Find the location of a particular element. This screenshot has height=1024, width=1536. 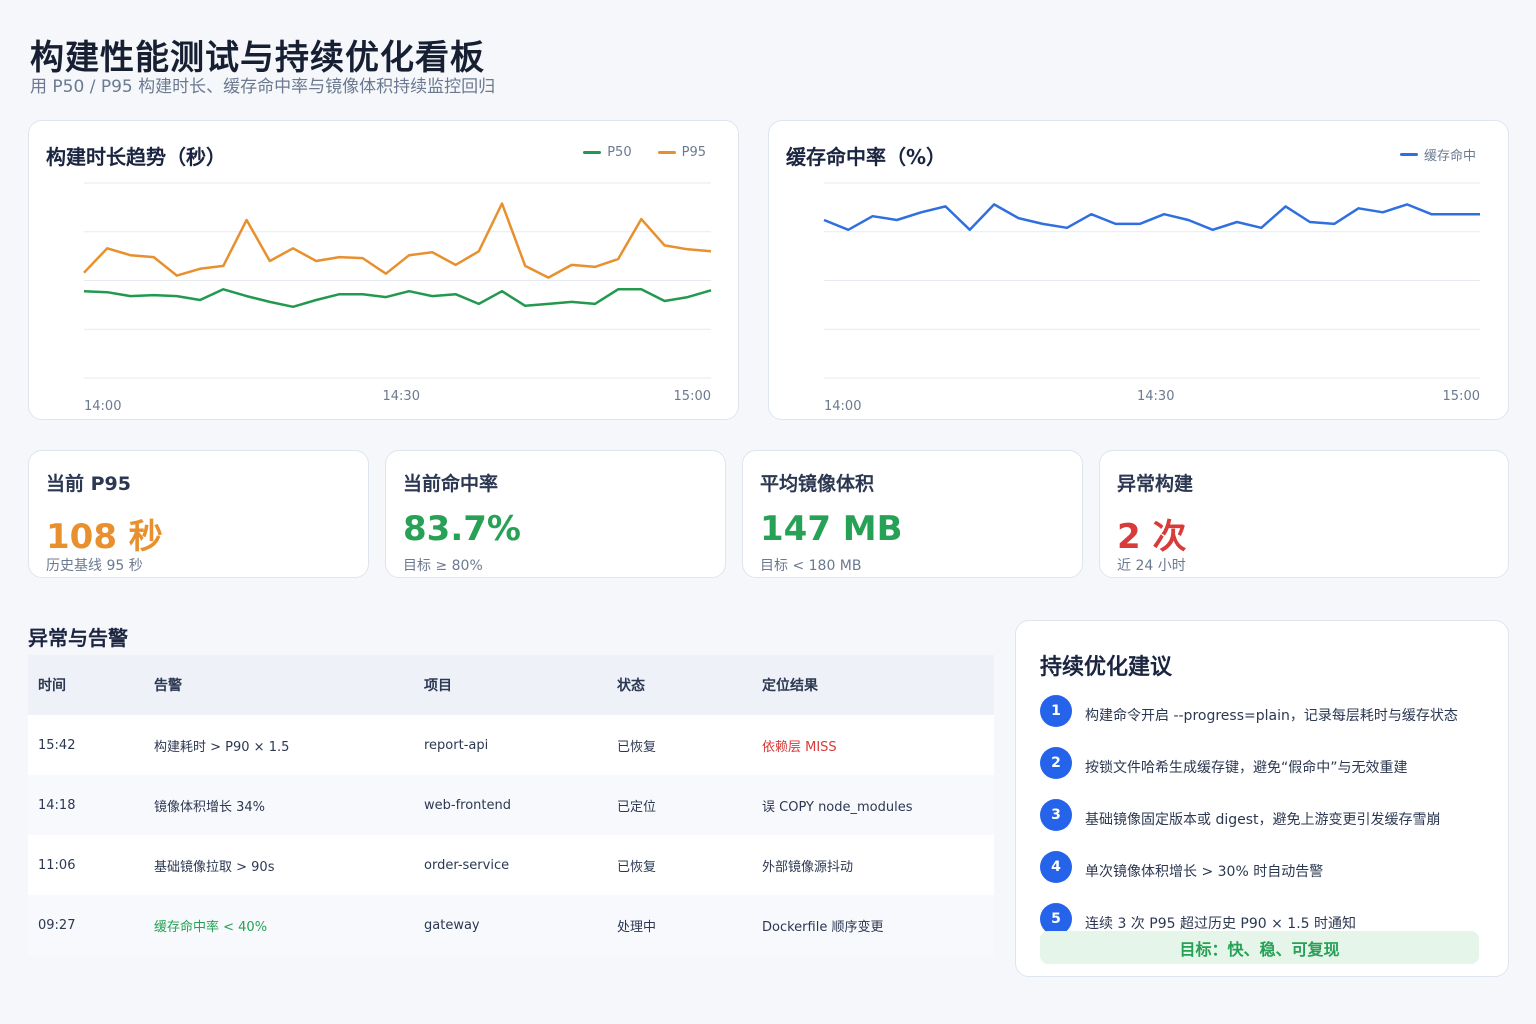

series-line-缓存命中 is located at coordinates (1151, 217).